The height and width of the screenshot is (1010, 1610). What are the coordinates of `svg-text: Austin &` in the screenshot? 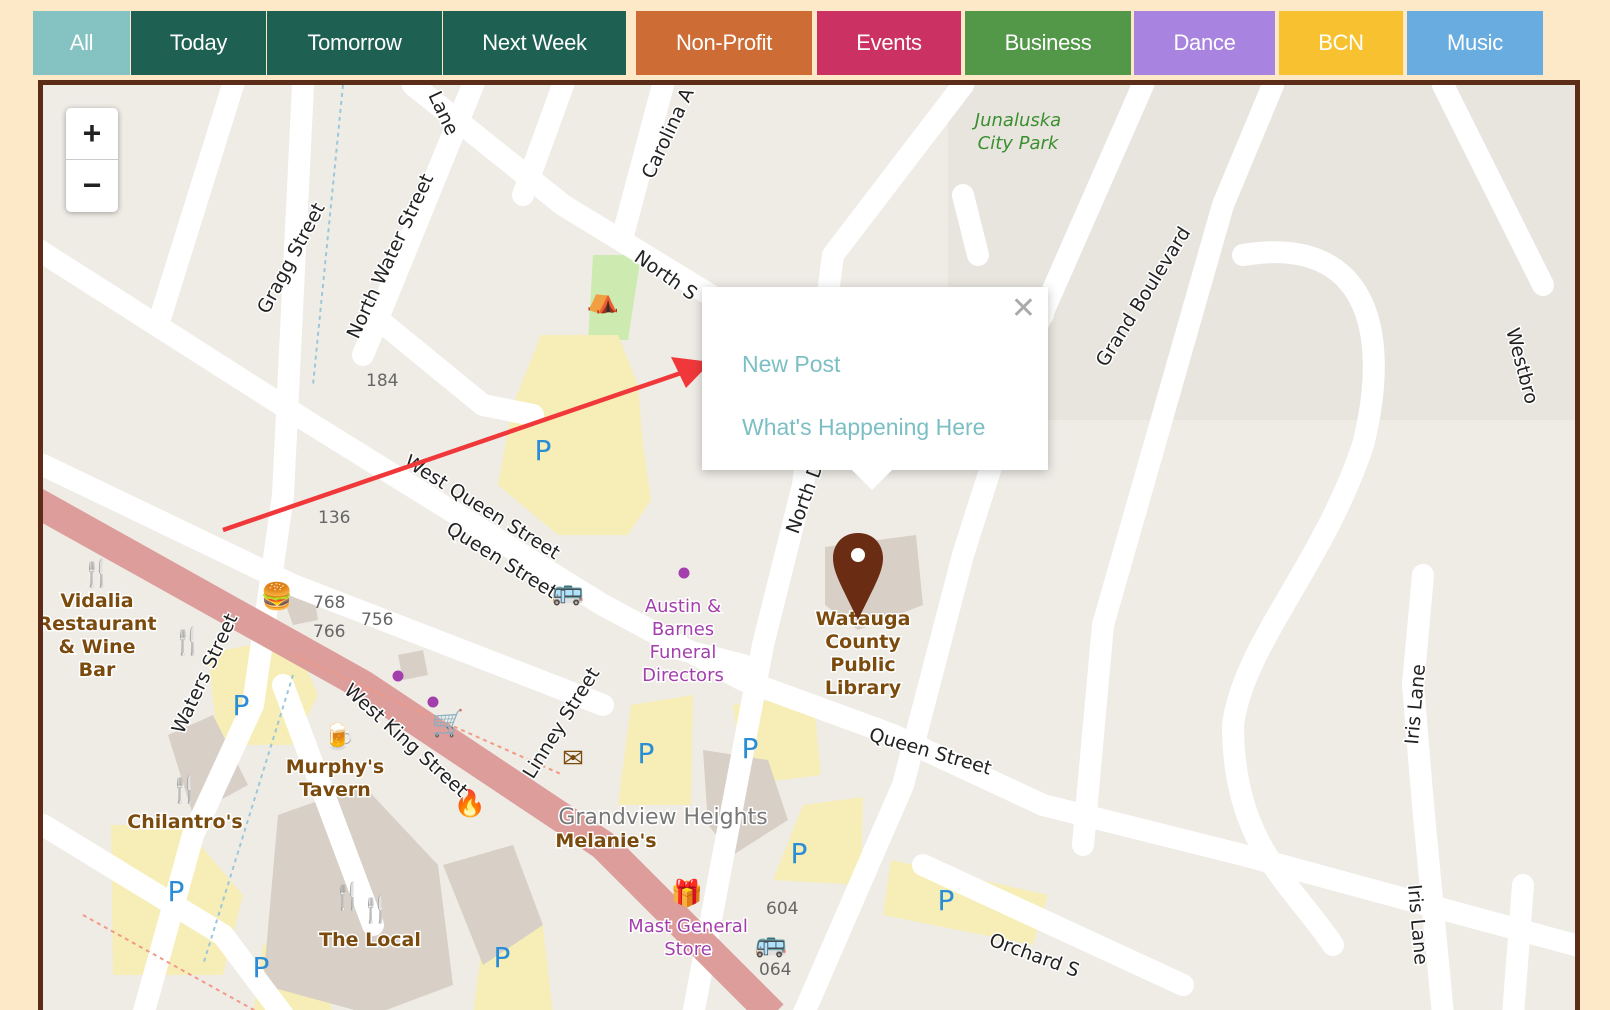 It's located at (683, 606).